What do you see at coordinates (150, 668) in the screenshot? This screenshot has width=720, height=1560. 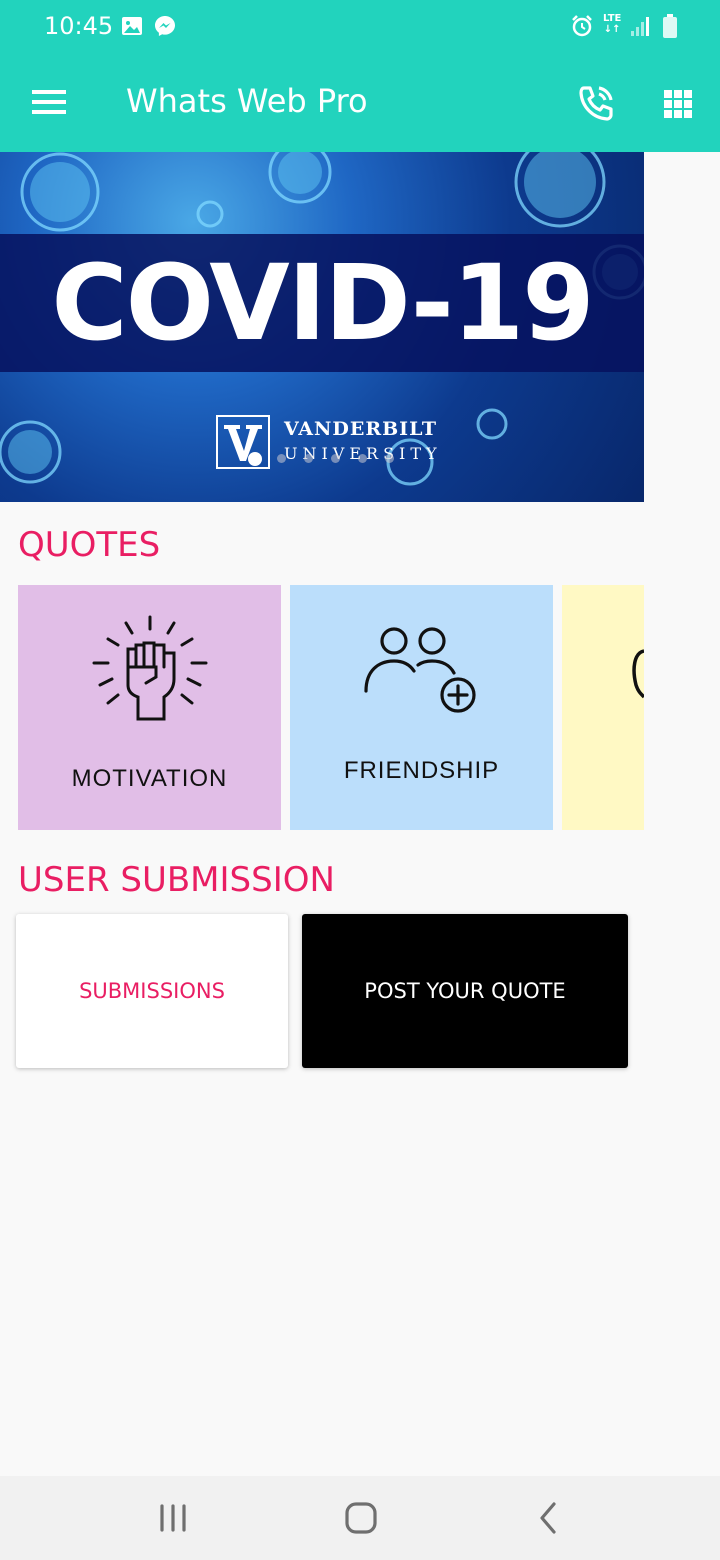 I see `raised-fist-icon` at bounding box center [150, 668].